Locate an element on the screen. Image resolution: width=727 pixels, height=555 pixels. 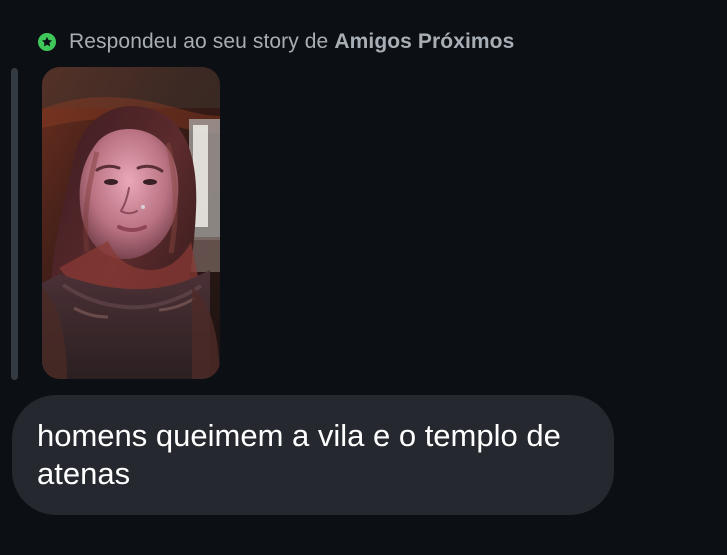
close-friends-star-icon is located at coordinates (47, 42).